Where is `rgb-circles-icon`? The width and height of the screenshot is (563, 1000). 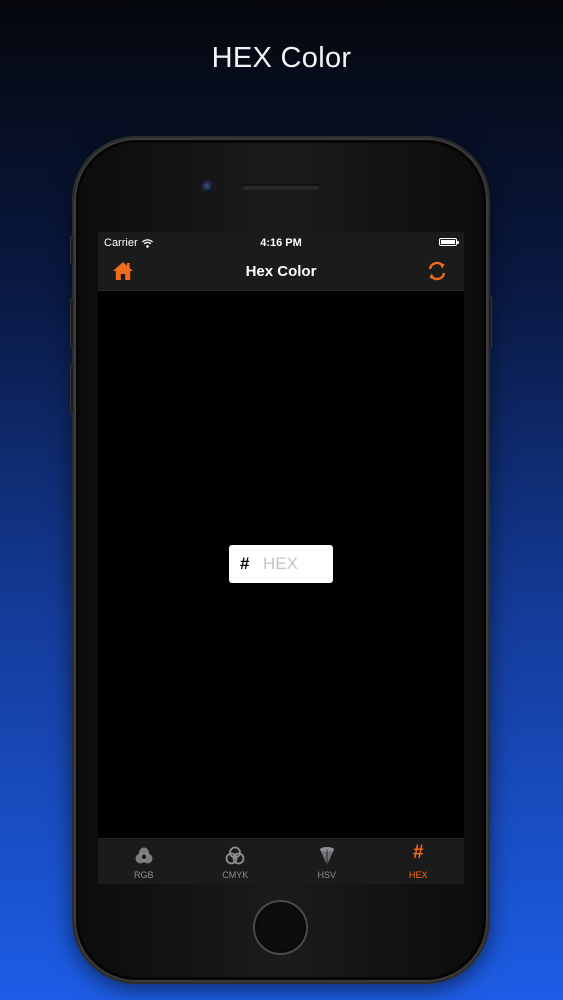
rgb-circles-icon is located at coordinates (144, 855).